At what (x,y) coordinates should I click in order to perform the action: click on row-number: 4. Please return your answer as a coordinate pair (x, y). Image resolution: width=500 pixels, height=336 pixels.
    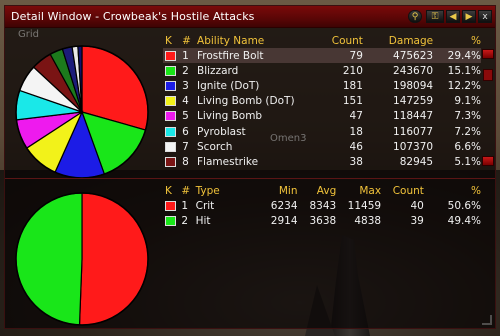
    Looking at the image, I should click on (185, 101).